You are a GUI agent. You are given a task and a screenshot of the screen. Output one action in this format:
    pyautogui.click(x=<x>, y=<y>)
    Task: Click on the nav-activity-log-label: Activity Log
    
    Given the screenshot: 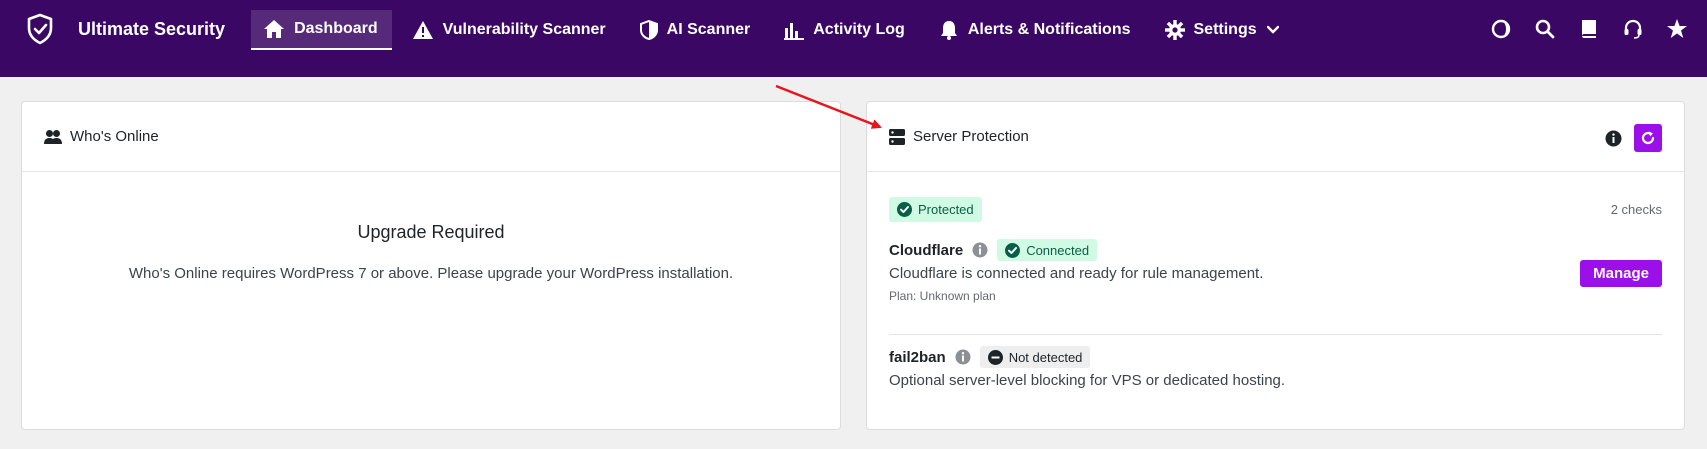 What is the action you would take?
    pyautogui.click(x=859, y=29)
    